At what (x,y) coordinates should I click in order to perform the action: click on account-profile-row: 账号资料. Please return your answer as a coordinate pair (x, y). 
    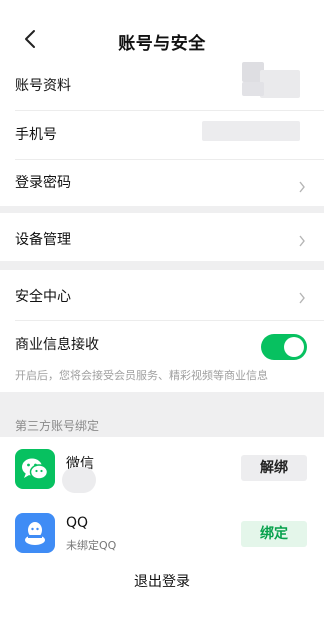
    Looking at the image, I should click on (162, 85).